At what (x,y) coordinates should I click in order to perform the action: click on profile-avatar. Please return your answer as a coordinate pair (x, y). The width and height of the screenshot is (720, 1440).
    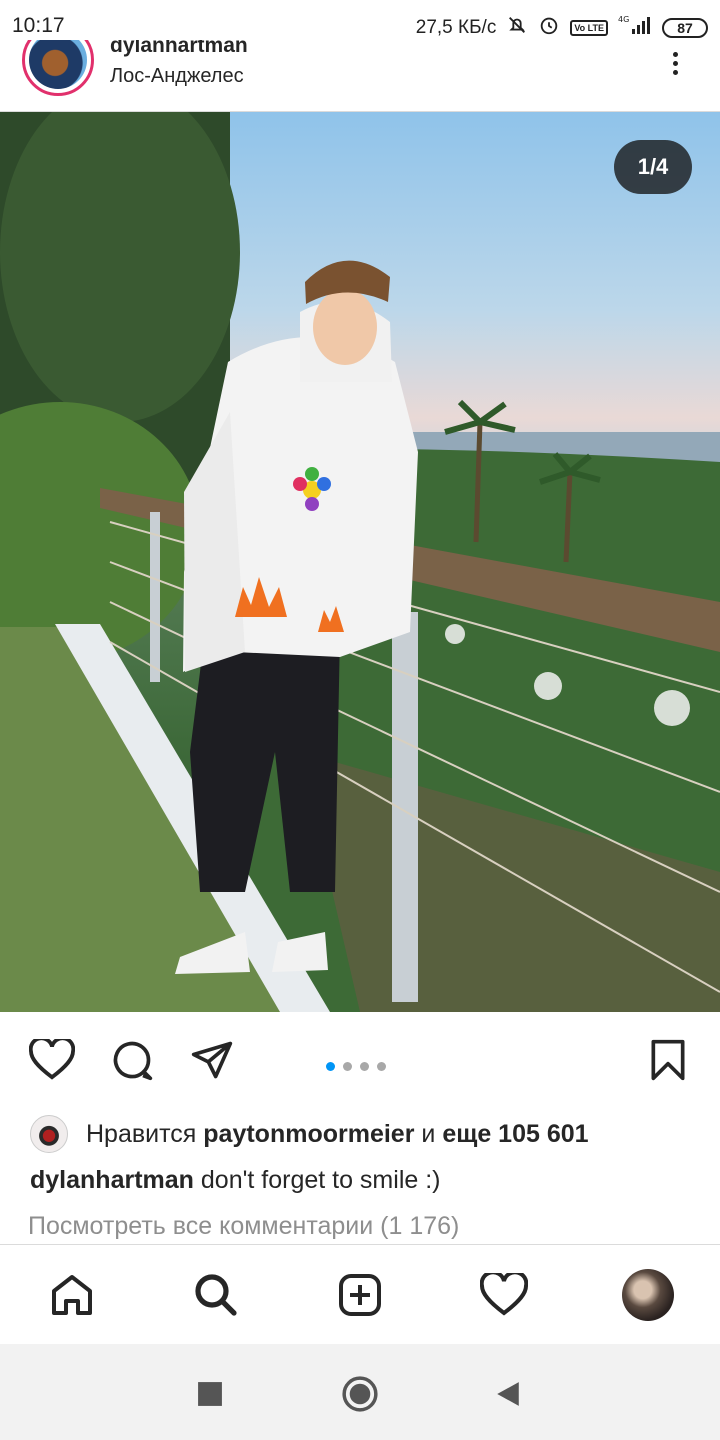
    Looking at the image, I should click on (648, 1295).